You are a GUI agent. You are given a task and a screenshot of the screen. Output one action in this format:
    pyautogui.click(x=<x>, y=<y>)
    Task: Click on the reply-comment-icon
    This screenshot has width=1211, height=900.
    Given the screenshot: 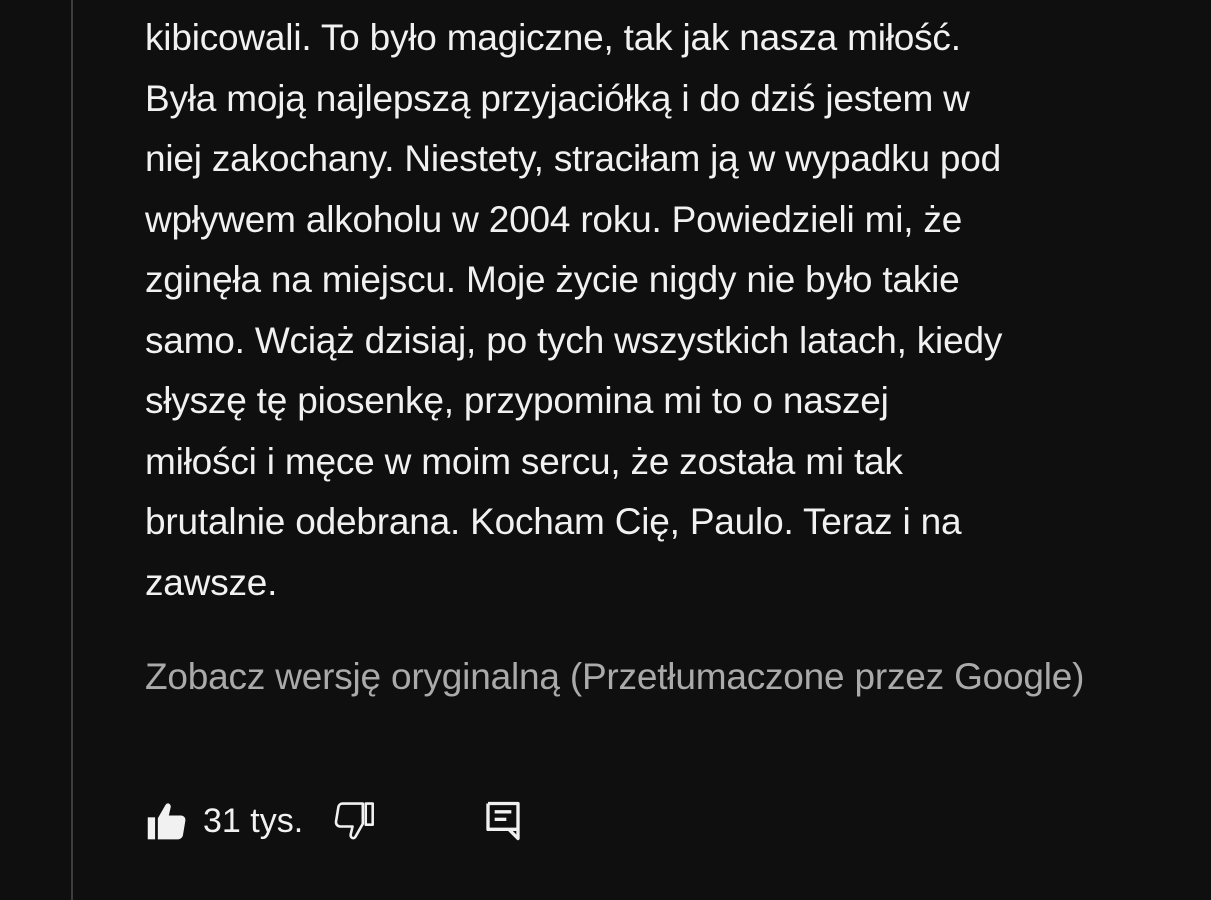 What is the action you would take?
    pyautogui.click(x=503, y=821)
    